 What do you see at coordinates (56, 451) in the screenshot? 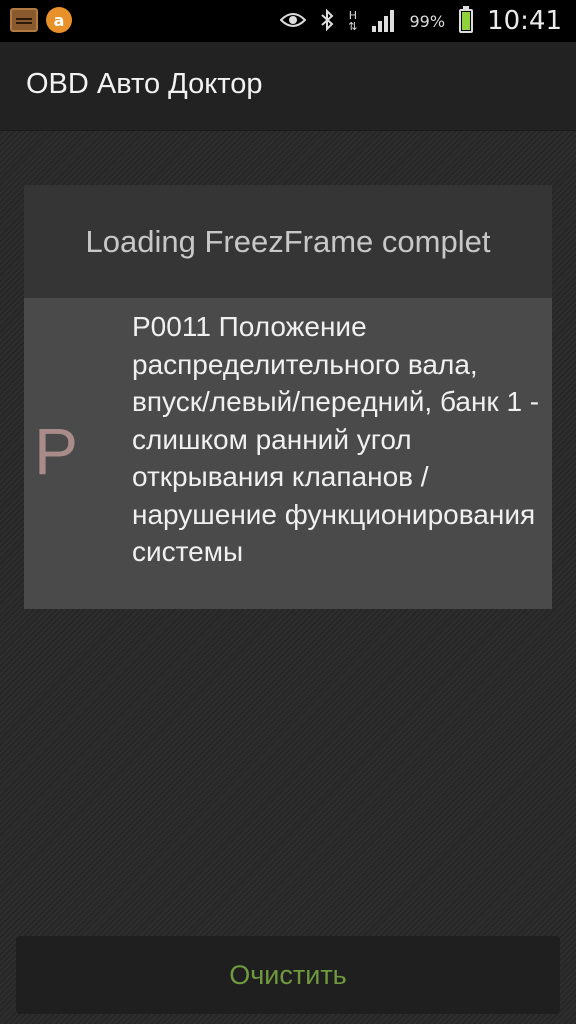
I see `code-type-letter: P` at bounding box center [56, 451].